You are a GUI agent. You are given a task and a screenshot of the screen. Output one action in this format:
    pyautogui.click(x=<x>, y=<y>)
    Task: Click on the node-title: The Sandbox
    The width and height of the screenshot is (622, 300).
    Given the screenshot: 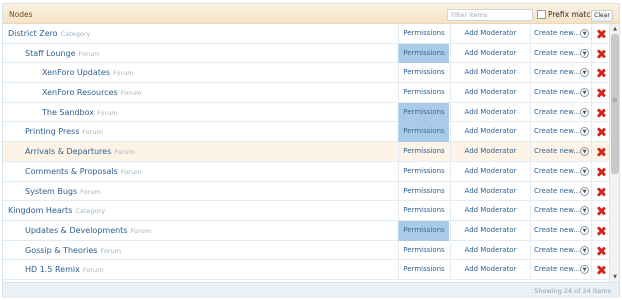 What is the action you would take?
    pyautogui.click(x=68, y=112)
    